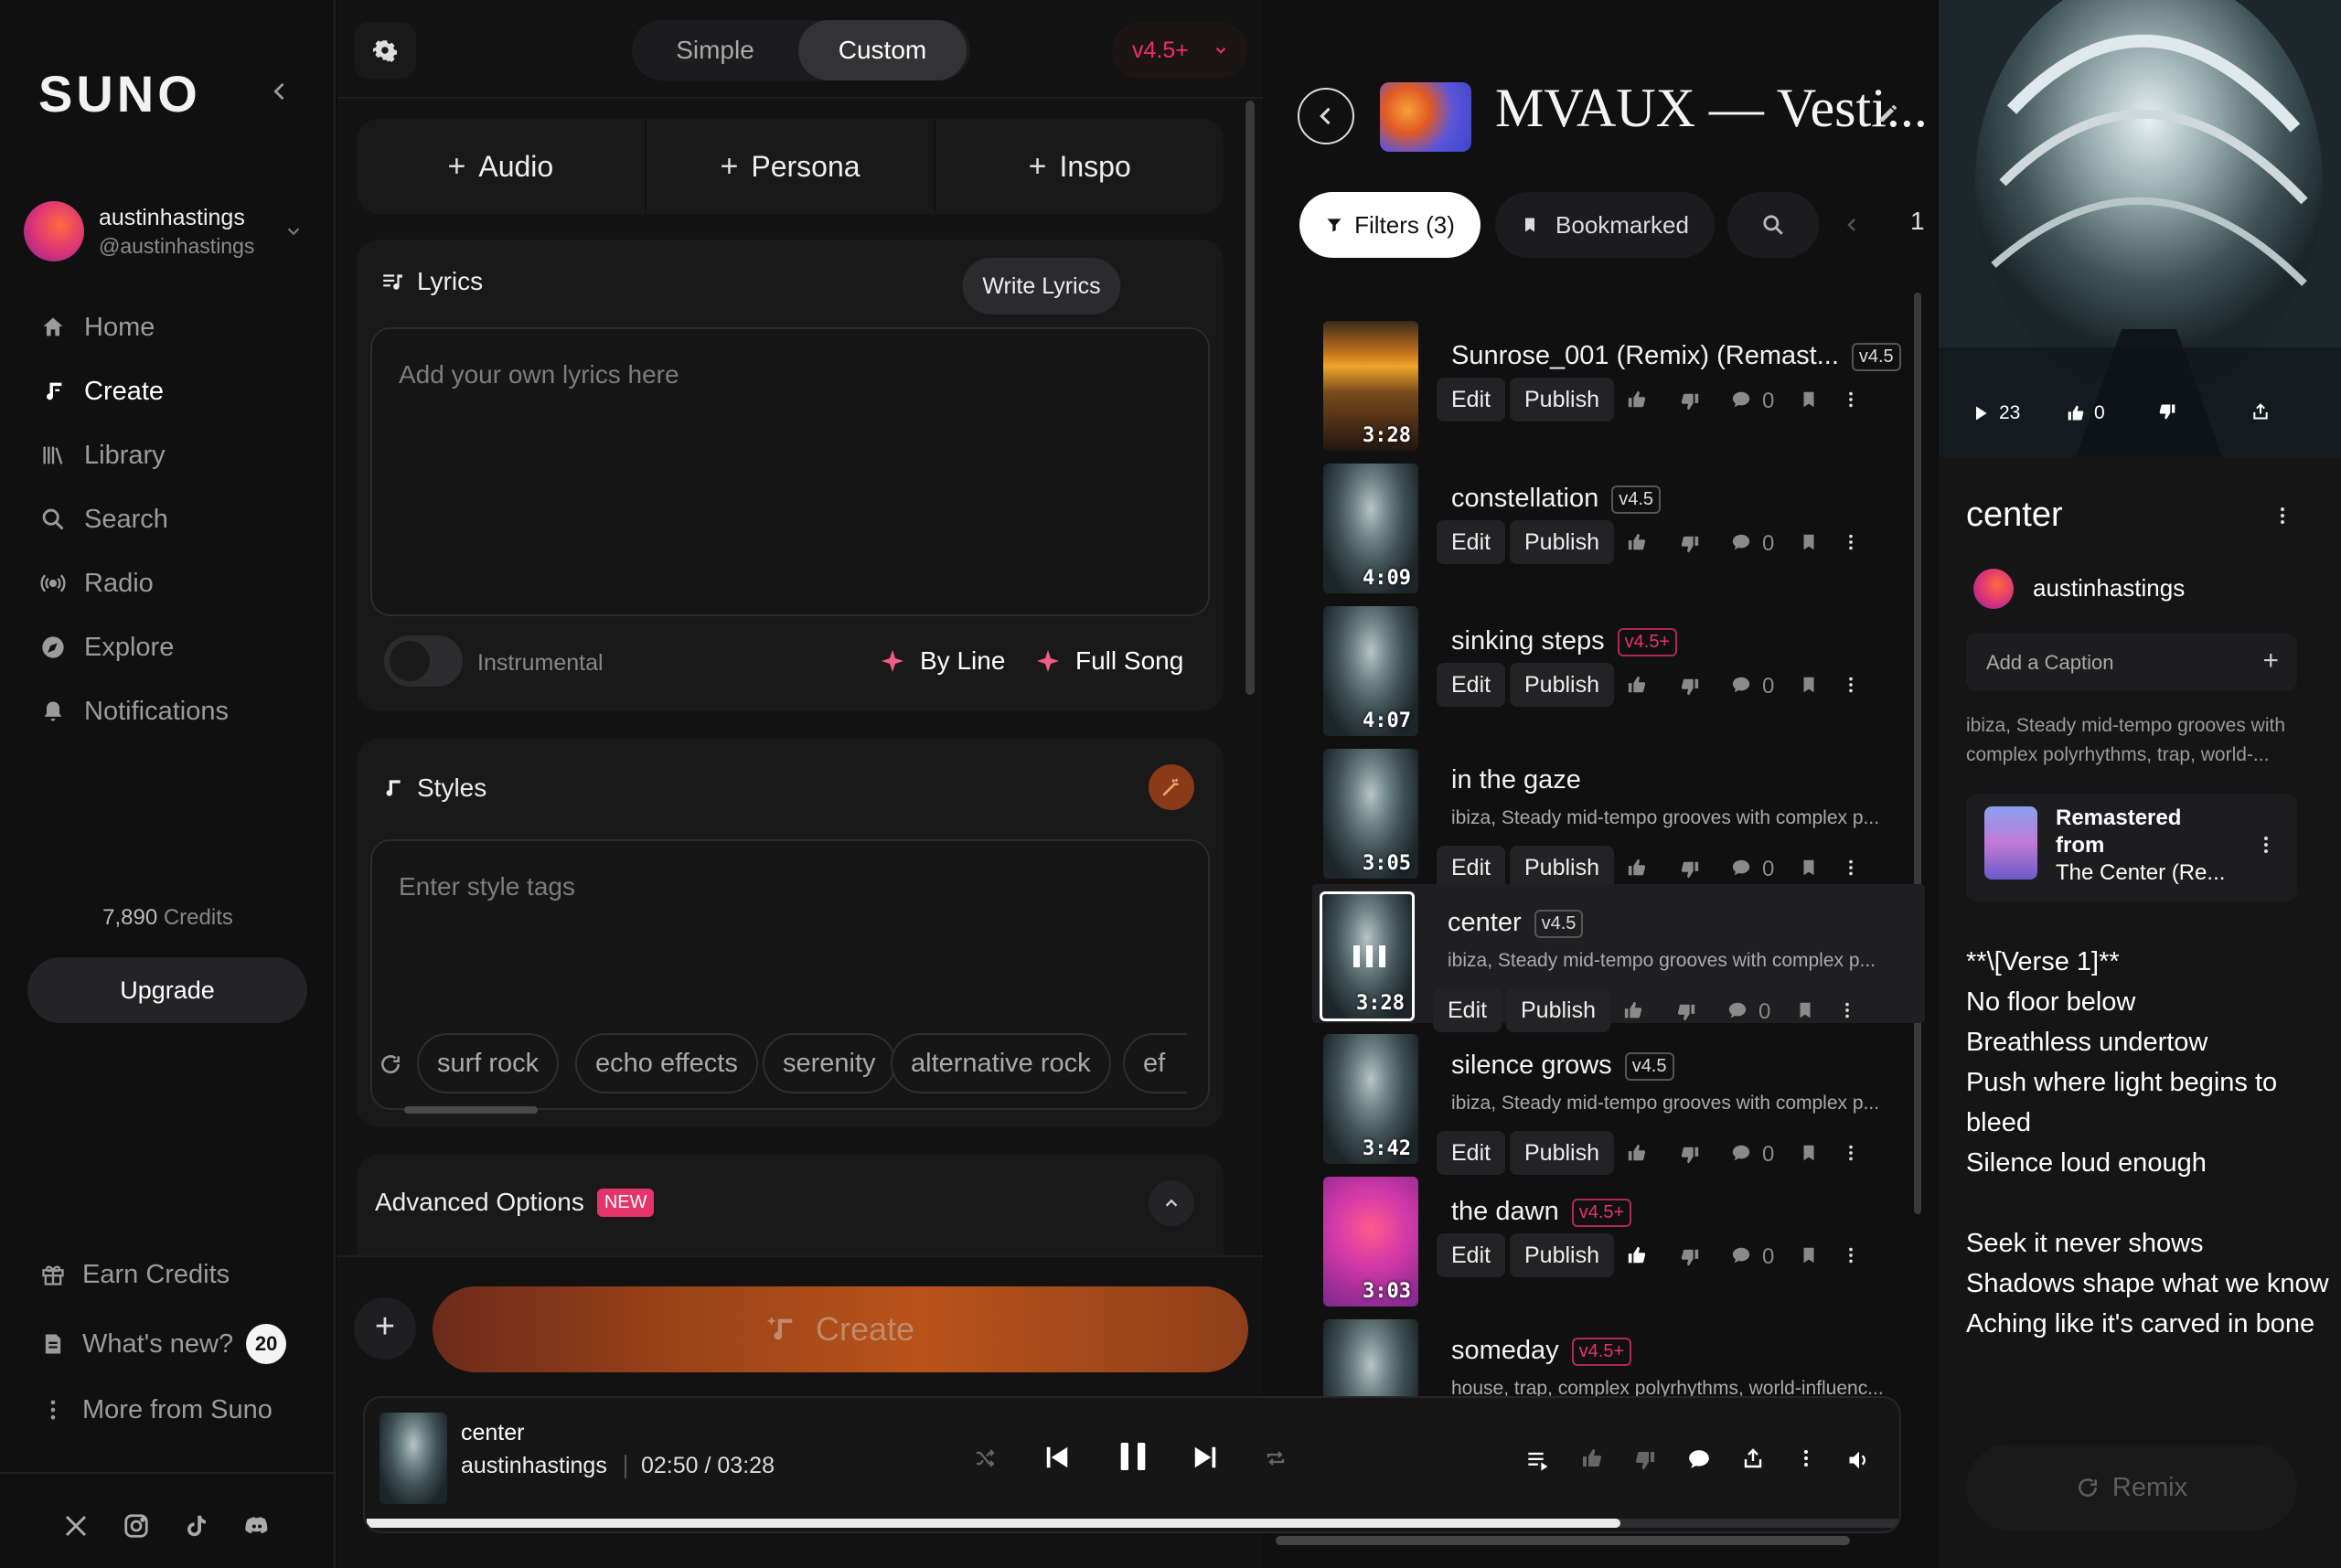 The image size is (2341, 1568). Describe the element at coordinates (1250, 398) in the screenshot. I see `create-scrollbar` at that location.